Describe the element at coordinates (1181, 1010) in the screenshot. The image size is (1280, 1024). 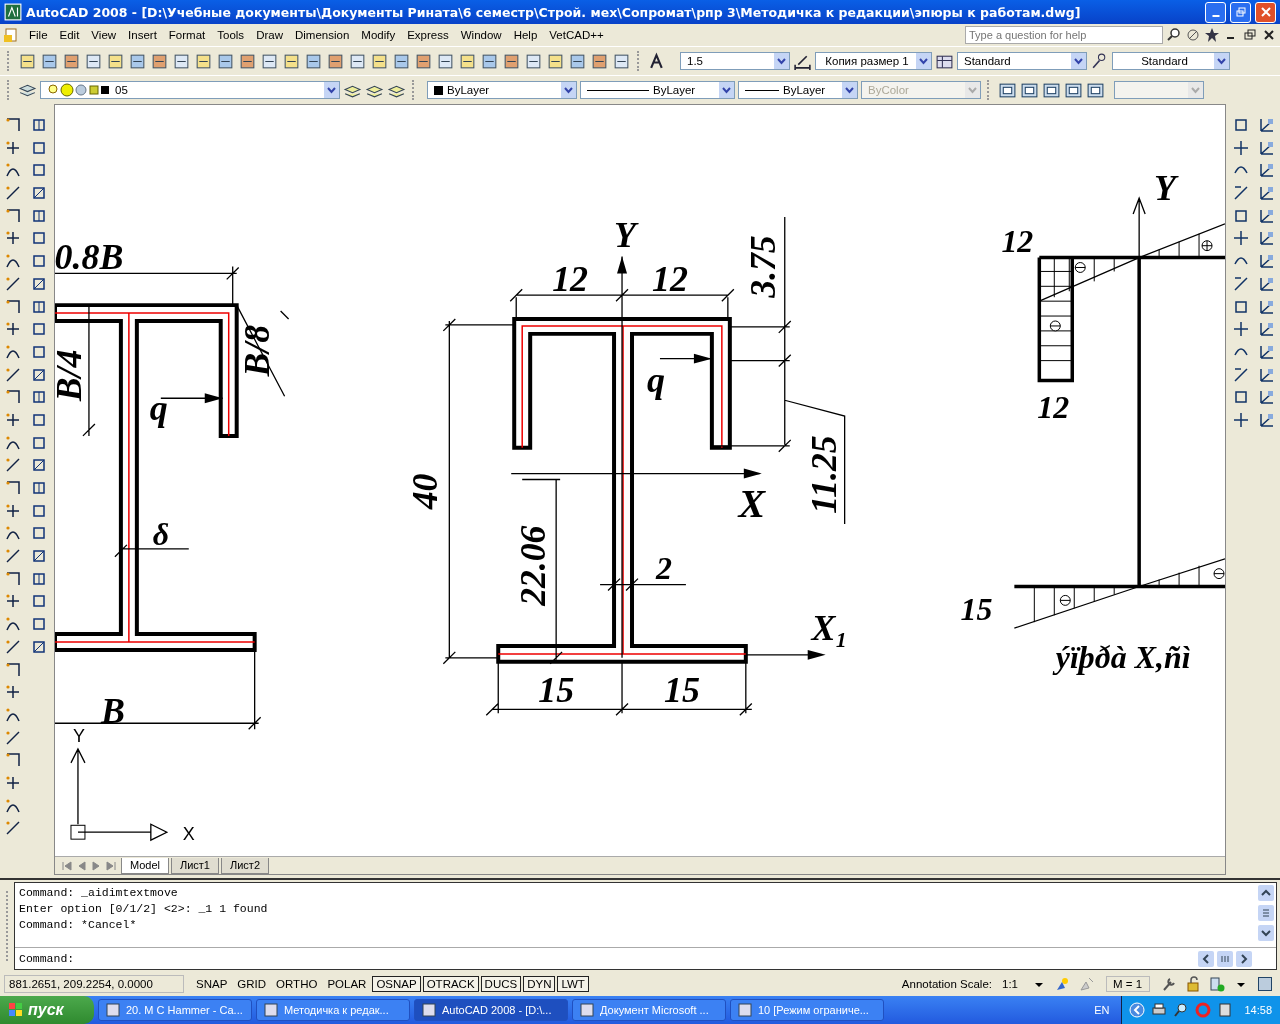
I see `magnifier-icon` at that location.